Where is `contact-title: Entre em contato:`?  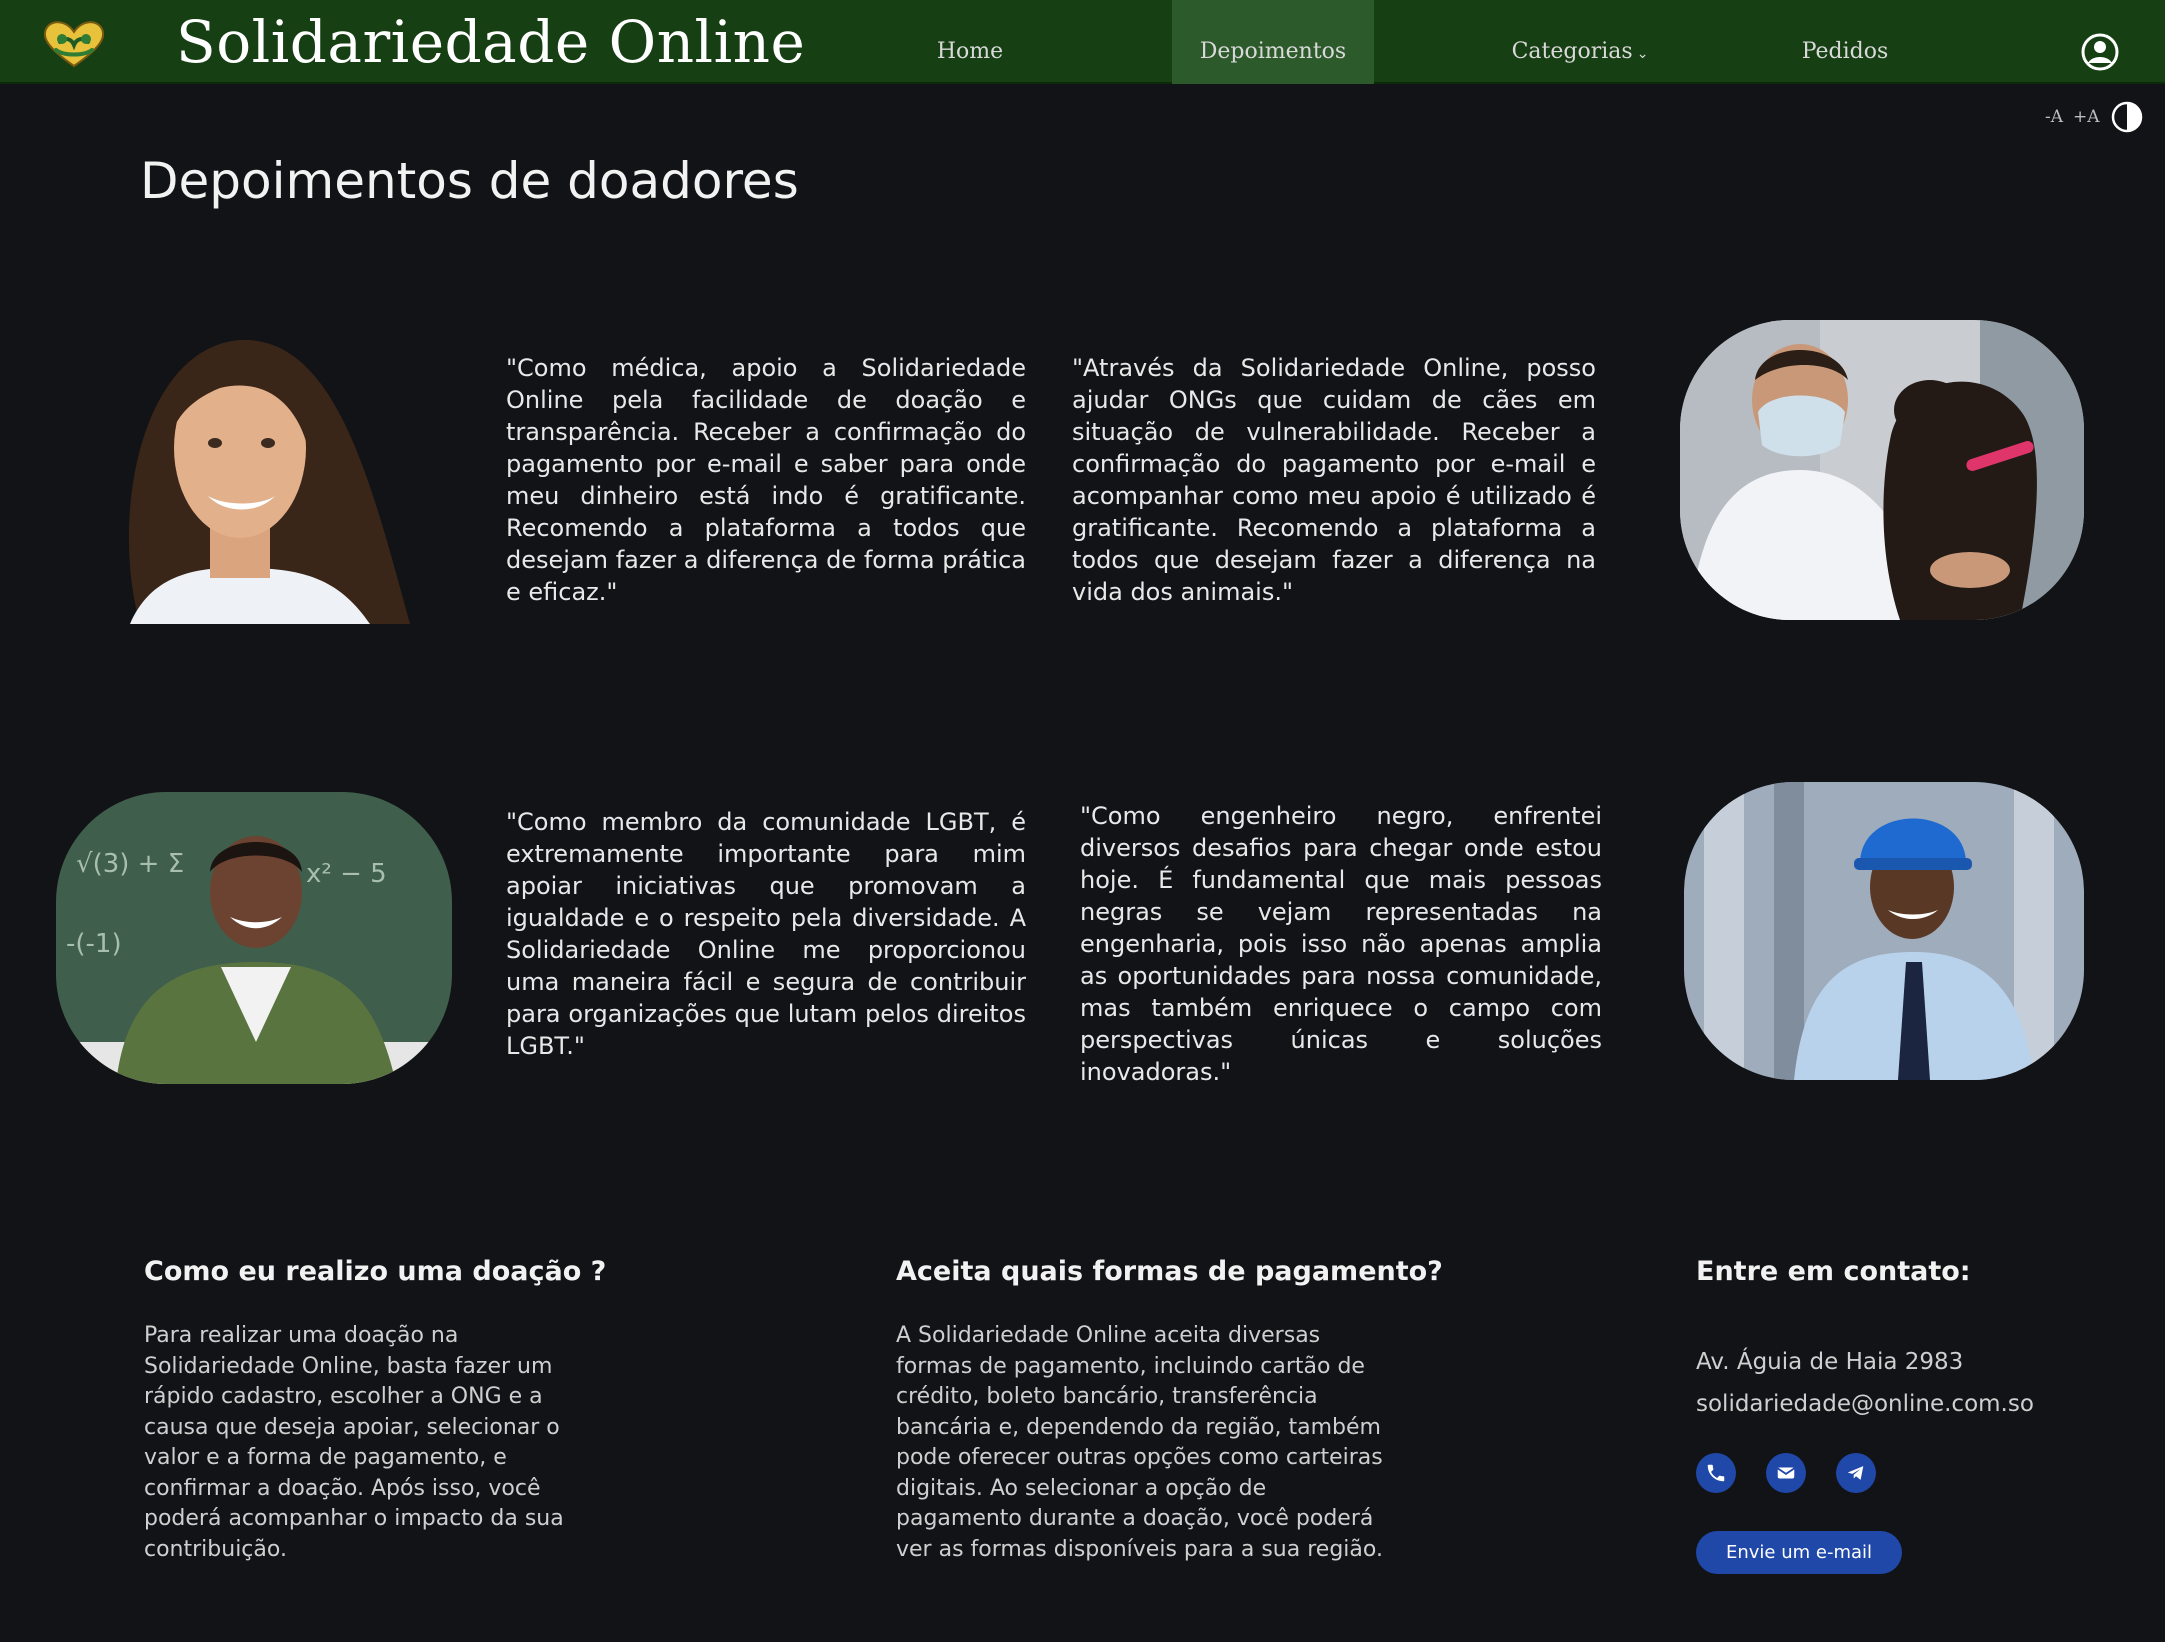
contact-title: Entre em contato: is located at coordinates (1833, 1271).